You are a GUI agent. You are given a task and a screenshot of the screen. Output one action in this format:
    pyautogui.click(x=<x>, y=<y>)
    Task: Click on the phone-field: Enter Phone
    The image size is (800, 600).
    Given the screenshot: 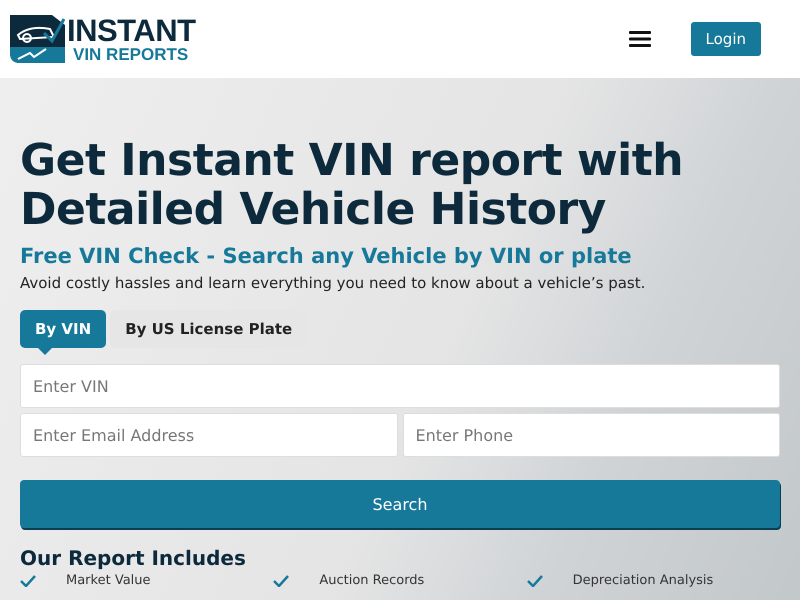 What is the action you would take?
    pyautogui.click(x=591, y=435)
    